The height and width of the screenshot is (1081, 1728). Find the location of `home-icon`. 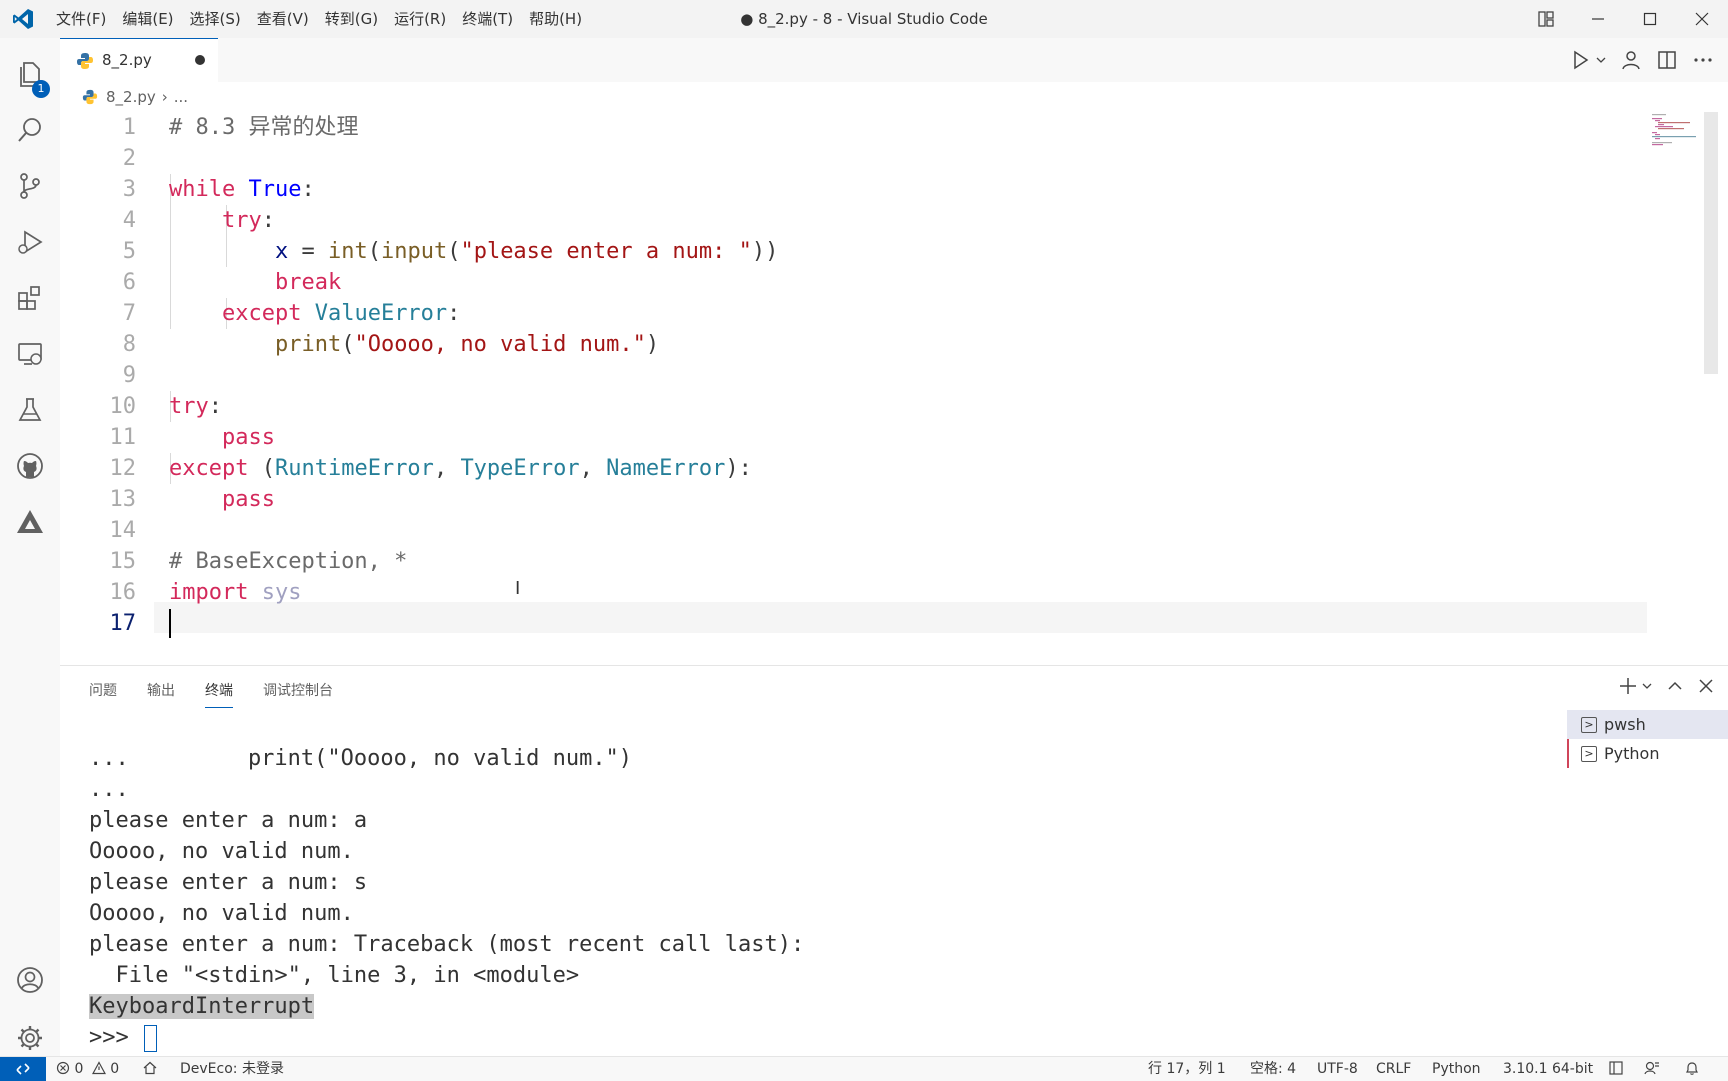

home-icon is located at coordinates (150, 1068).